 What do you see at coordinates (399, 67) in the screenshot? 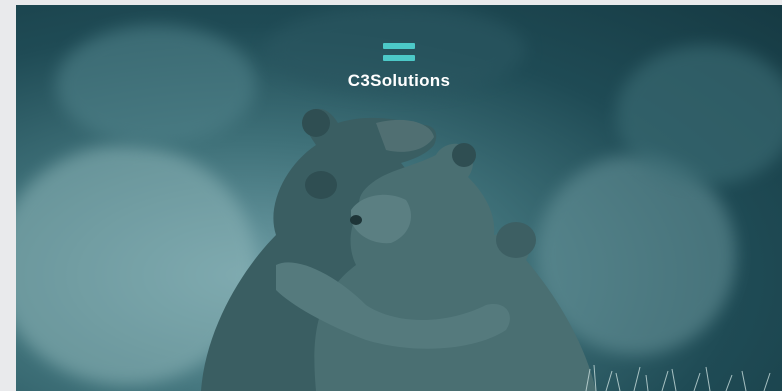
I see `brand-logo: C3Solutions` at bounding box center [399, 67].